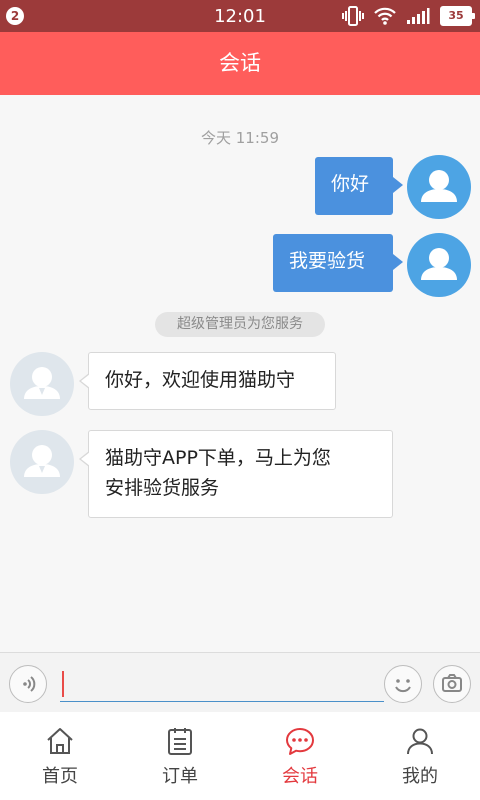 This screenshot has width=480, height=800. I want to click on message-text: 我要验货, so click(327, 261).